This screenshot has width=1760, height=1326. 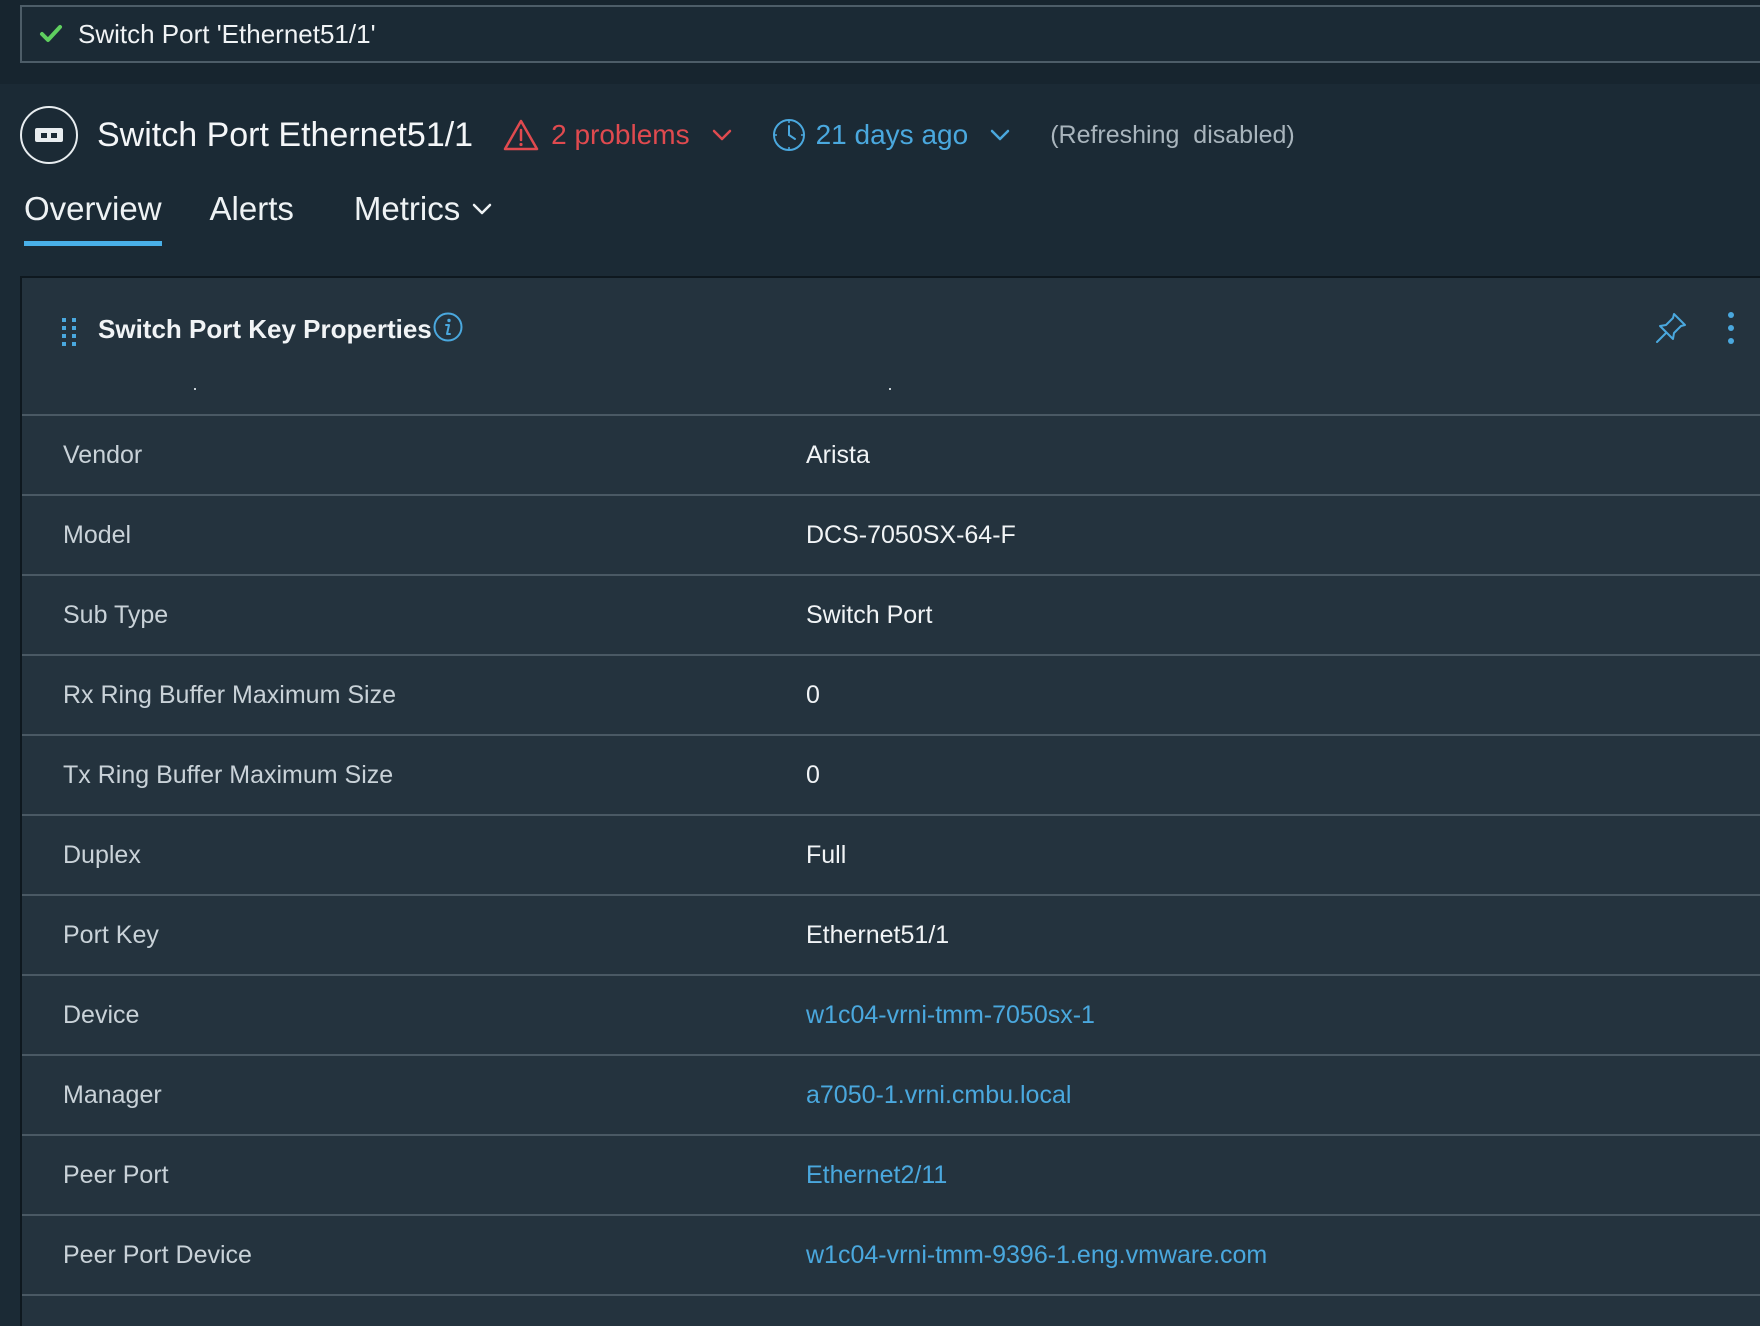 I want to click on table-row: Model DCS-7050SX-64-F, so click(x=891, y=534).